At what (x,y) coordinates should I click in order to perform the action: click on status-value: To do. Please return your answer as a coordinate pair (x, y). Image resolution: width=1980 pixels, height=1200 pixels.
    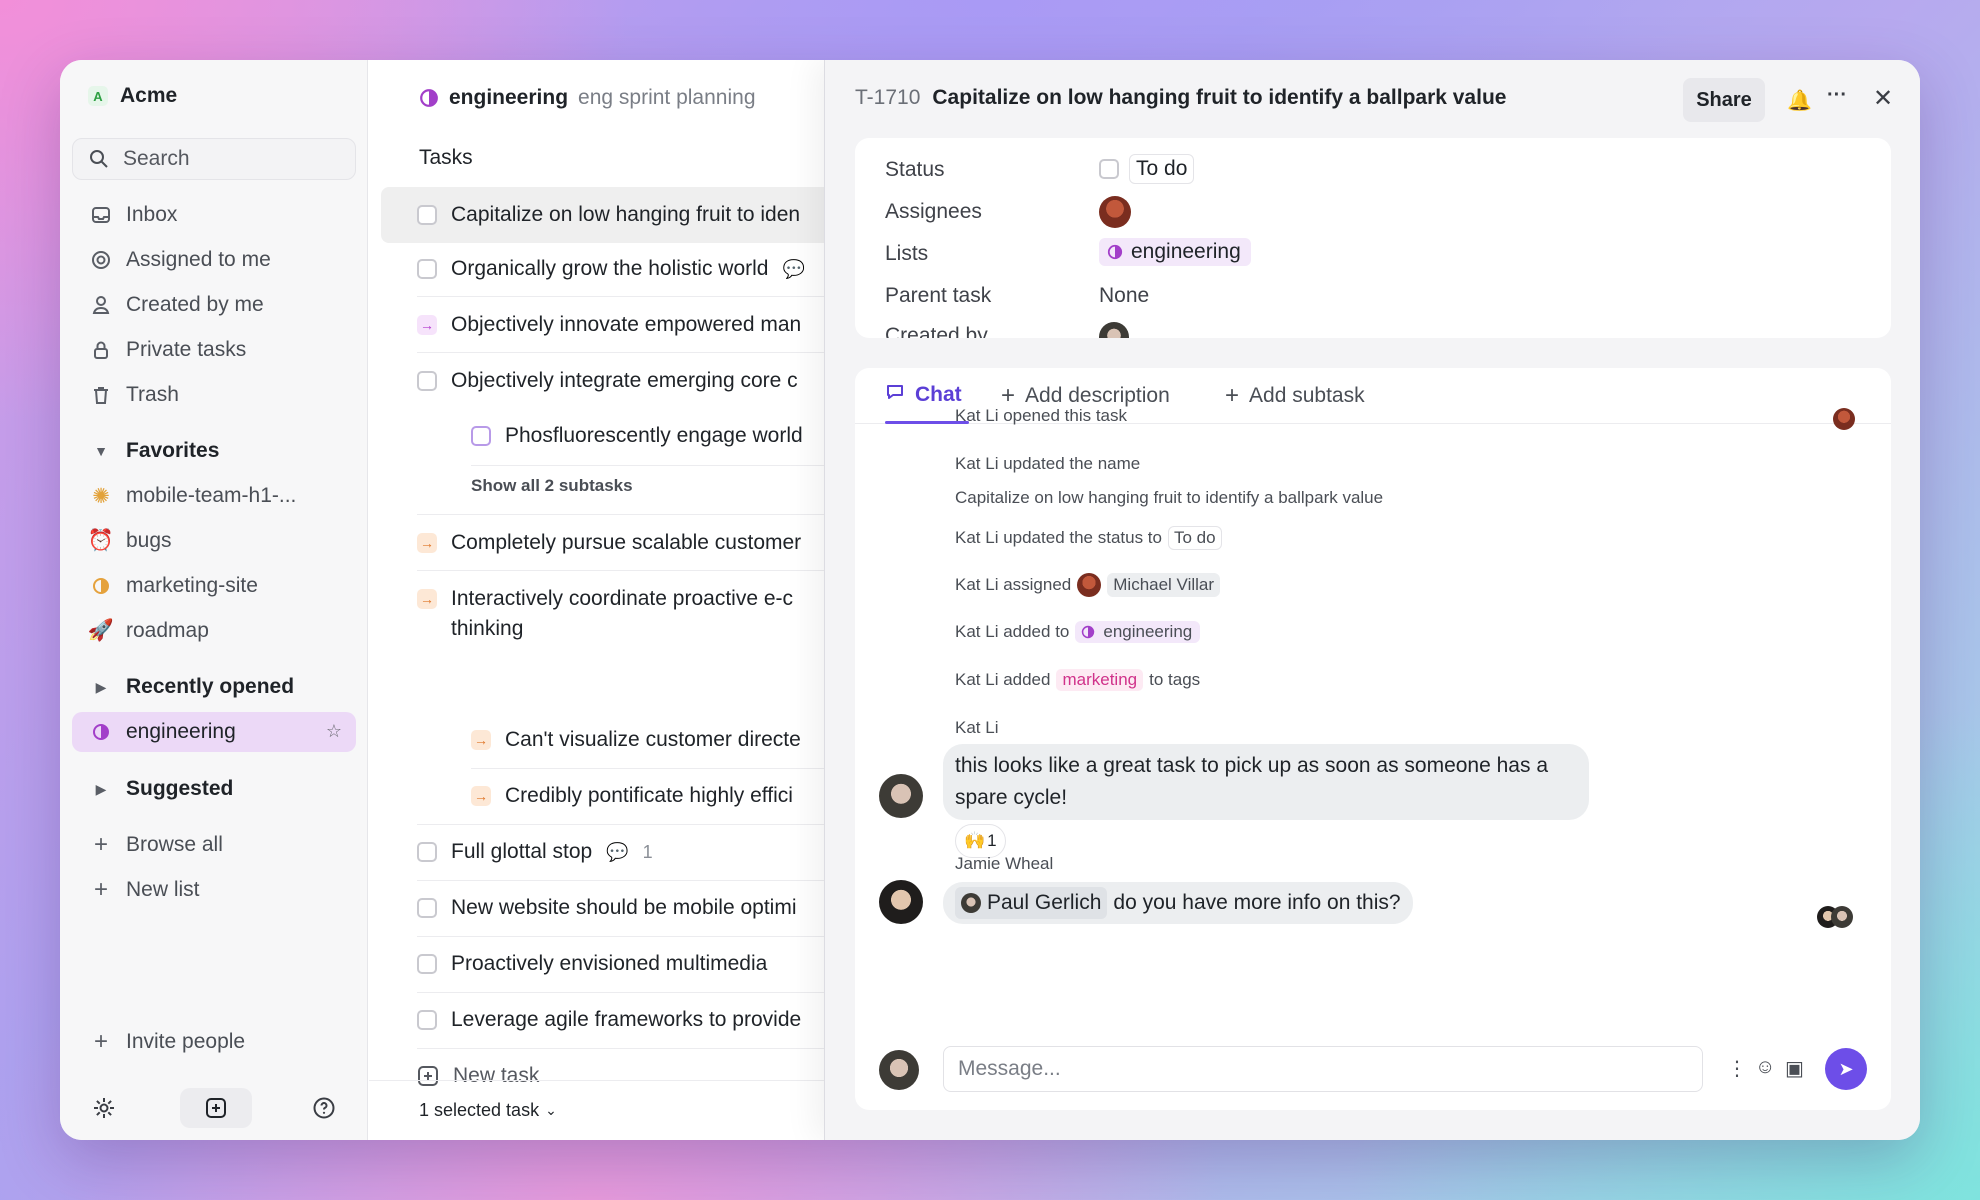
    Looking at the image, I should click on (1147, 169).